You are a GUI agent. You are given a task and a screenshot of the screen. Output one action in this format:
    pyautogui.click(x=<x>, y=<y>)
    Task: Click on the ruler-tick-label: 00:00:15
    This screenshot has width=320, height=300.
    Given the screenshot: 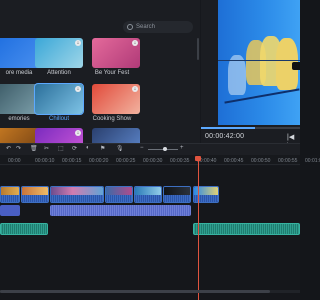 What is the action you would take?
    pyautogui.click(x=72, y=161)
    